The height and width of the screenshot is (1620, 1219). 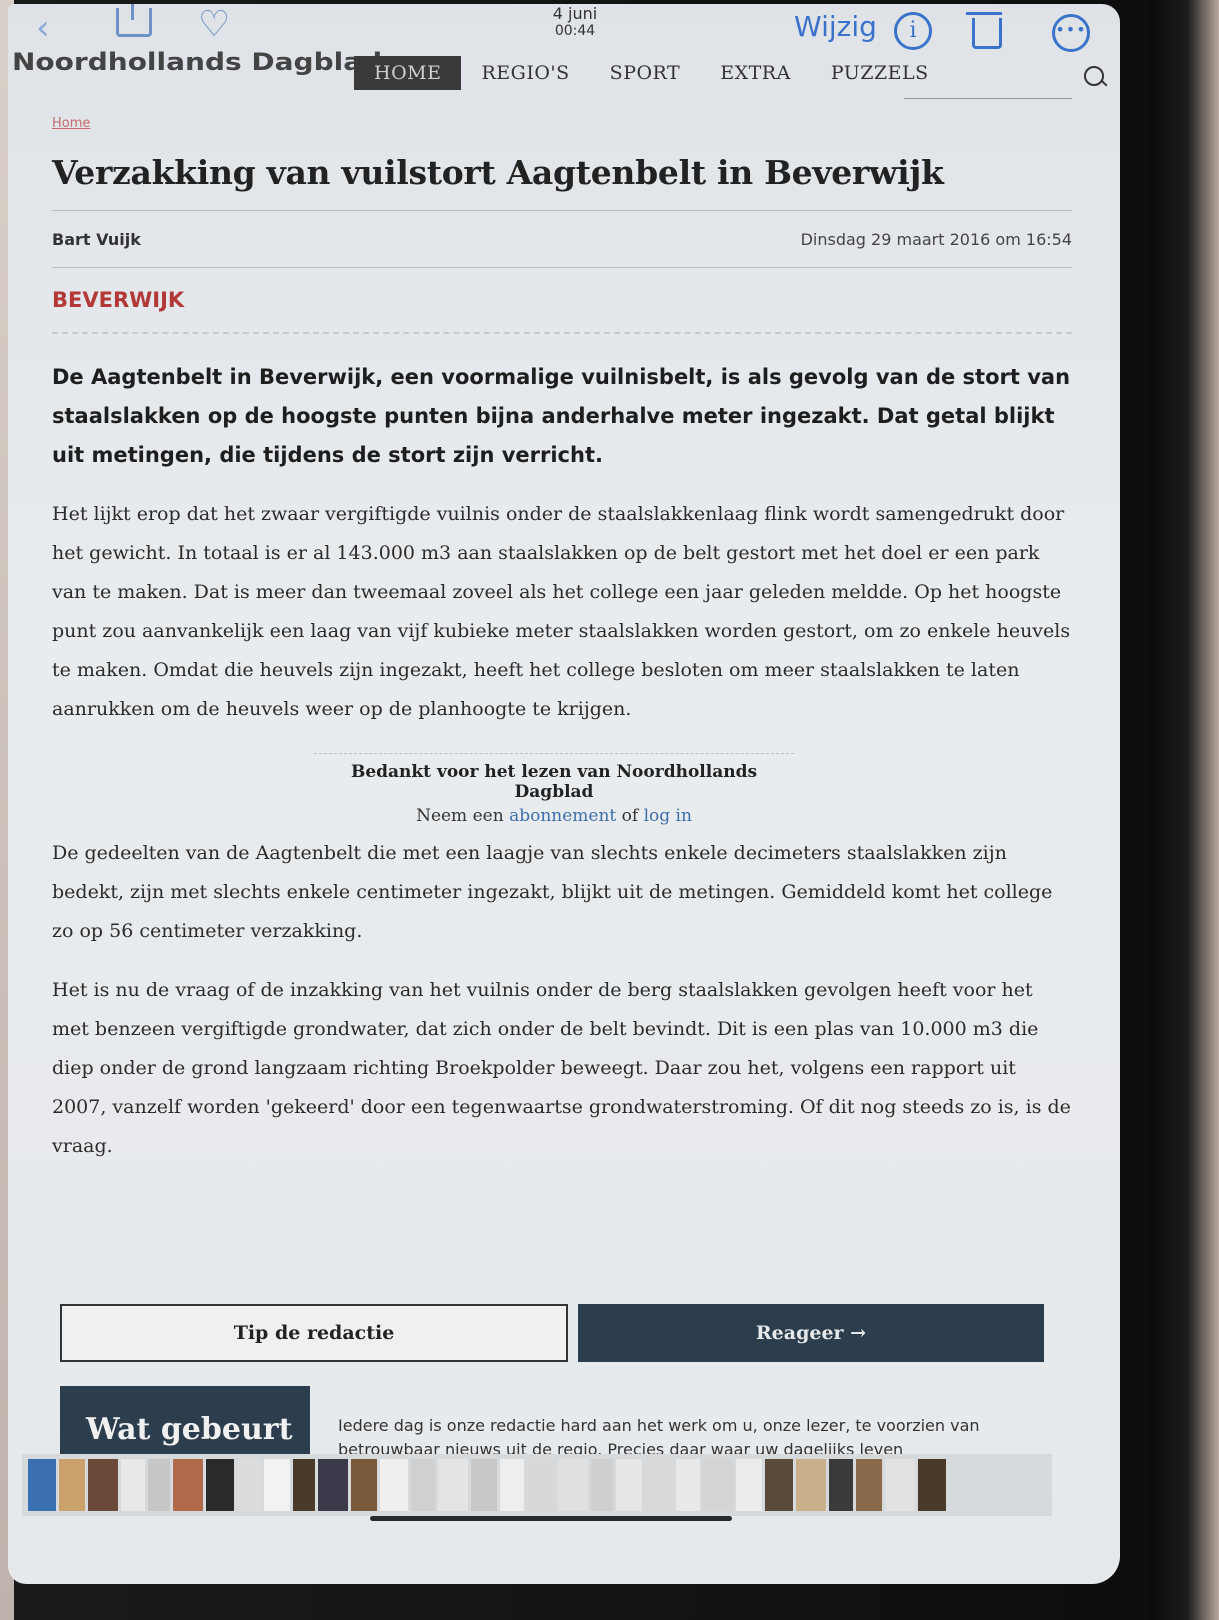 I want to click on share-icon, so click(x=134, y=20).